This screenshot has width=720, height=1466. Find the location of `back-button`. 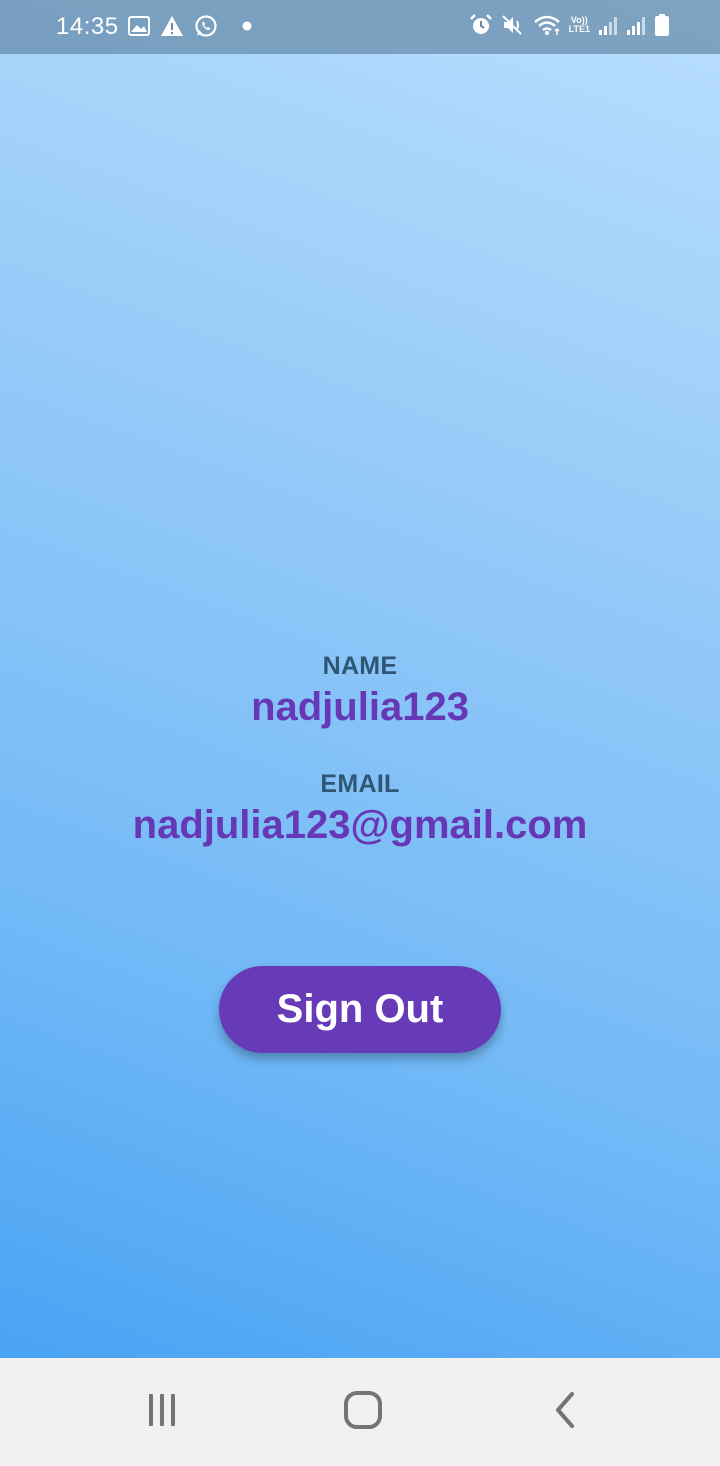

back-button is located at coordinates (565, 1412).